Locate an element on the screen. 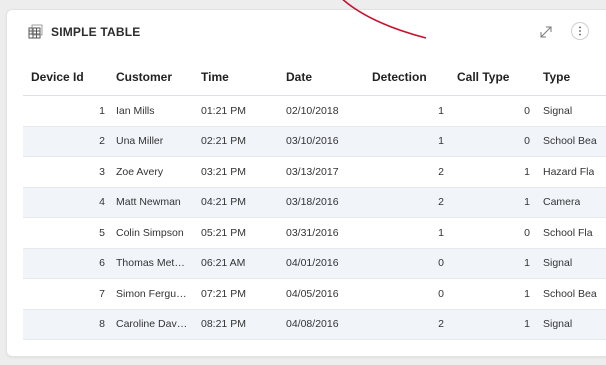 Image resolution: width=606 pixels, height=365 pixels. cell-customer: Colin Simpson is located at coordinates (153, 233).